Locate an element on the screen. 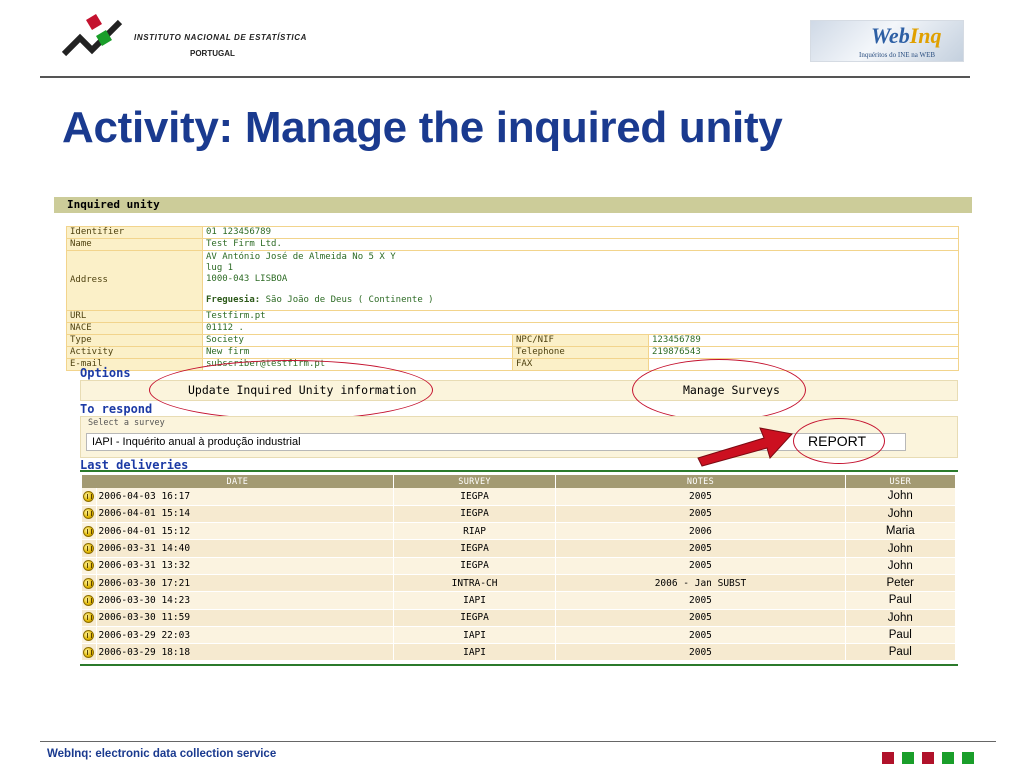  type-value: Society is located at coordinates (357, 340).